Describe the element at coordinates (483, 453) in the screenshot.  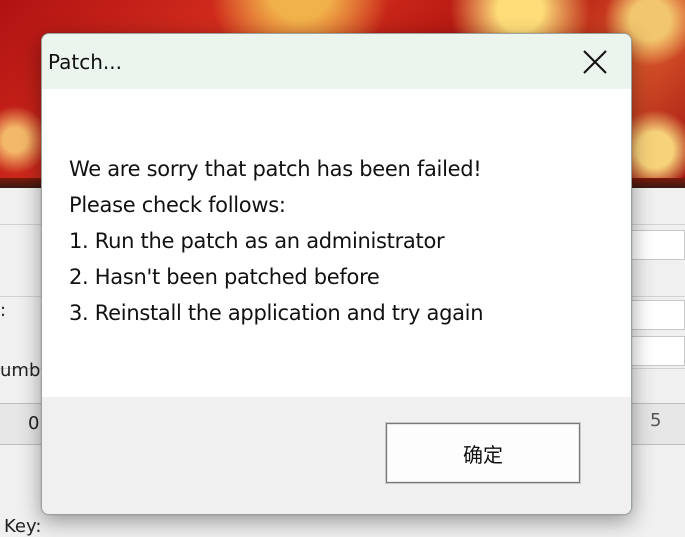
I see `ok-button: 确定` at that location.